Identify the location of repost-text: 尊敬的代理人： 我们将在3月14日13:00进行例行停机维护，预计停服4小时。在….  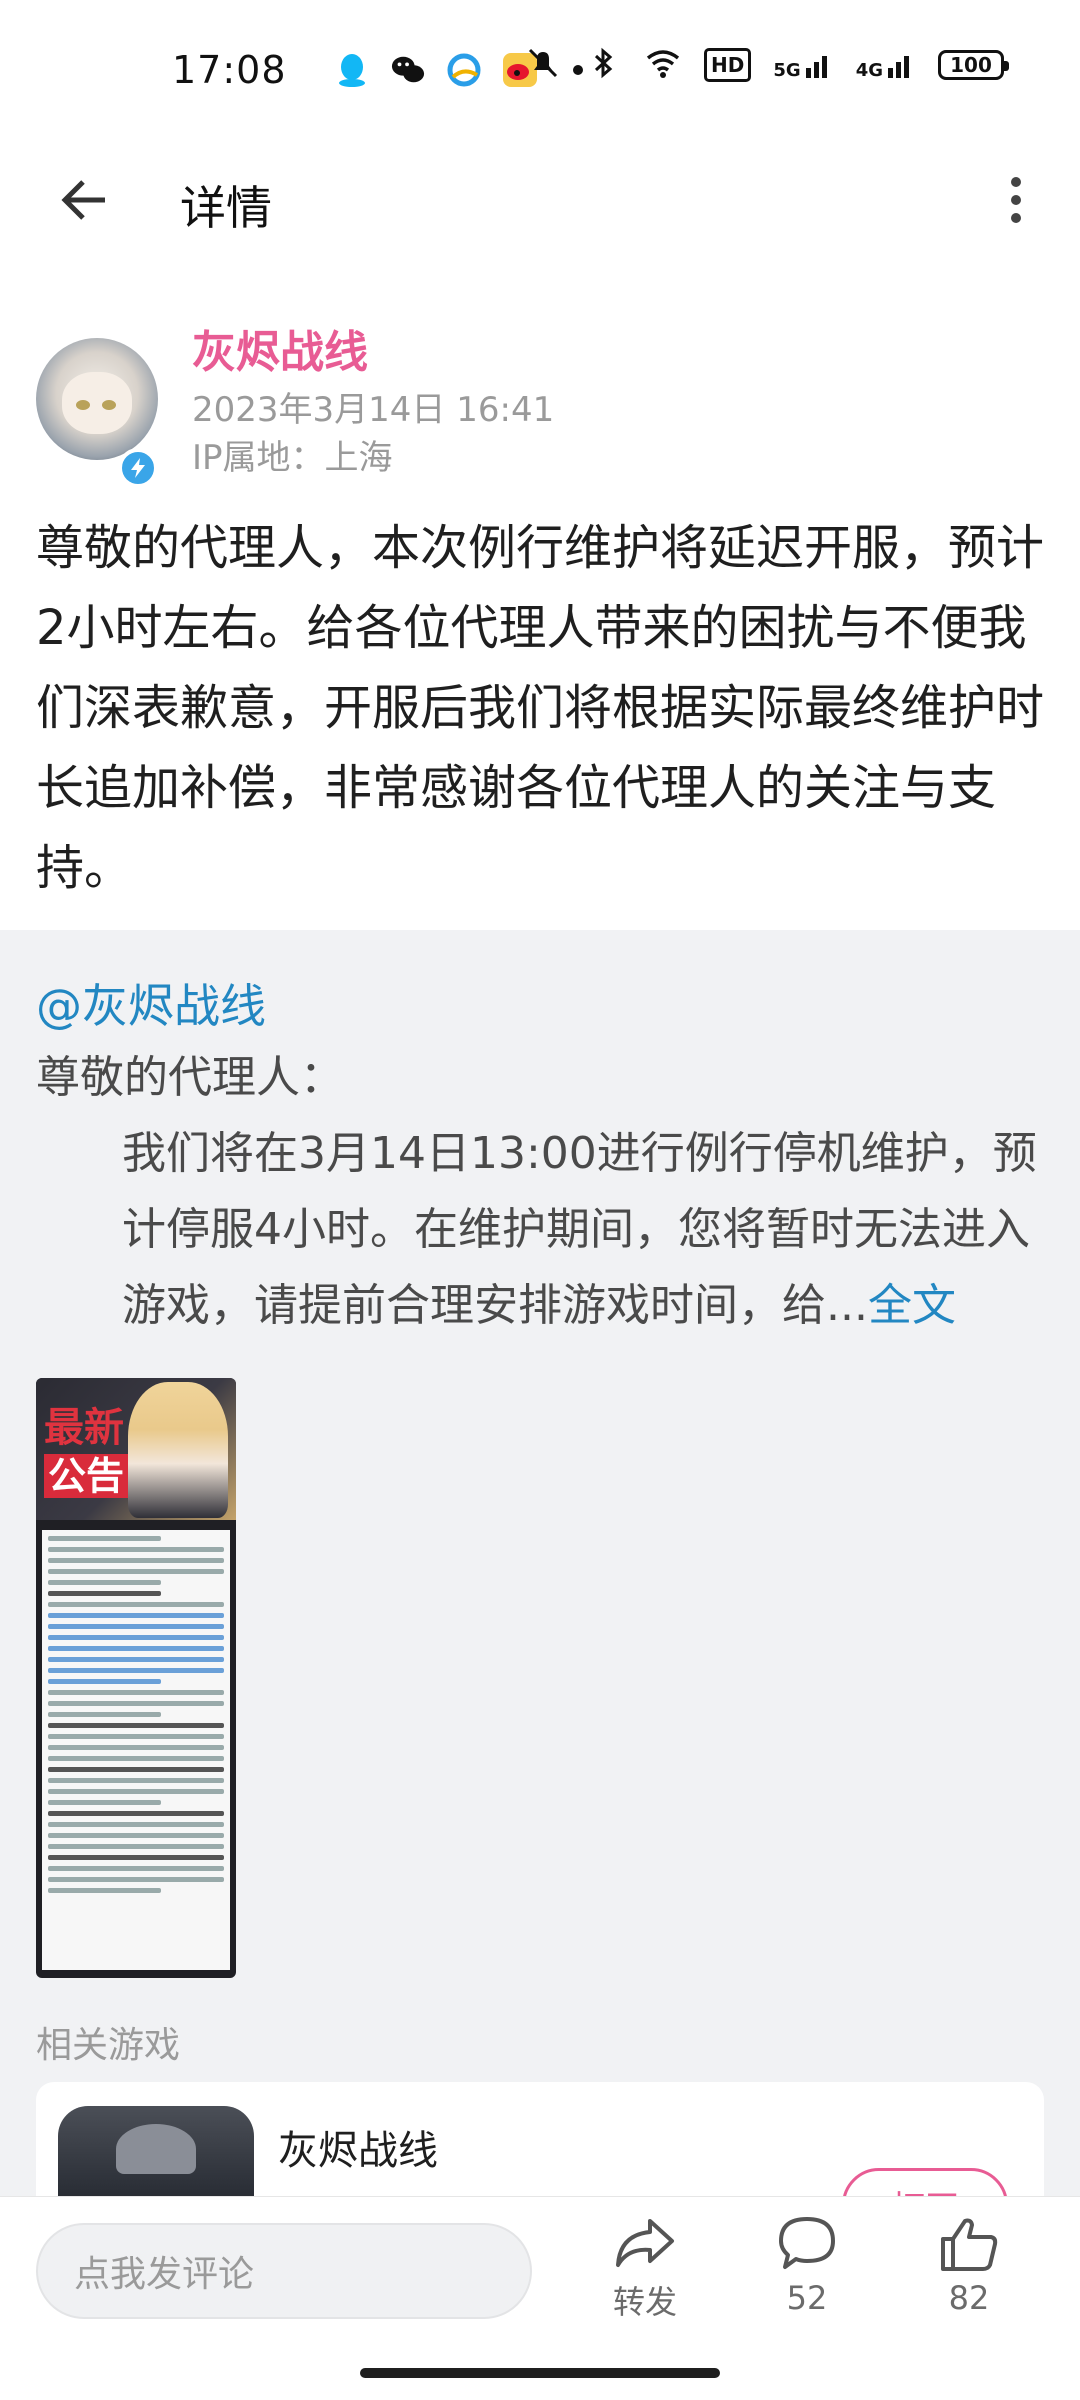
(541, 1192).